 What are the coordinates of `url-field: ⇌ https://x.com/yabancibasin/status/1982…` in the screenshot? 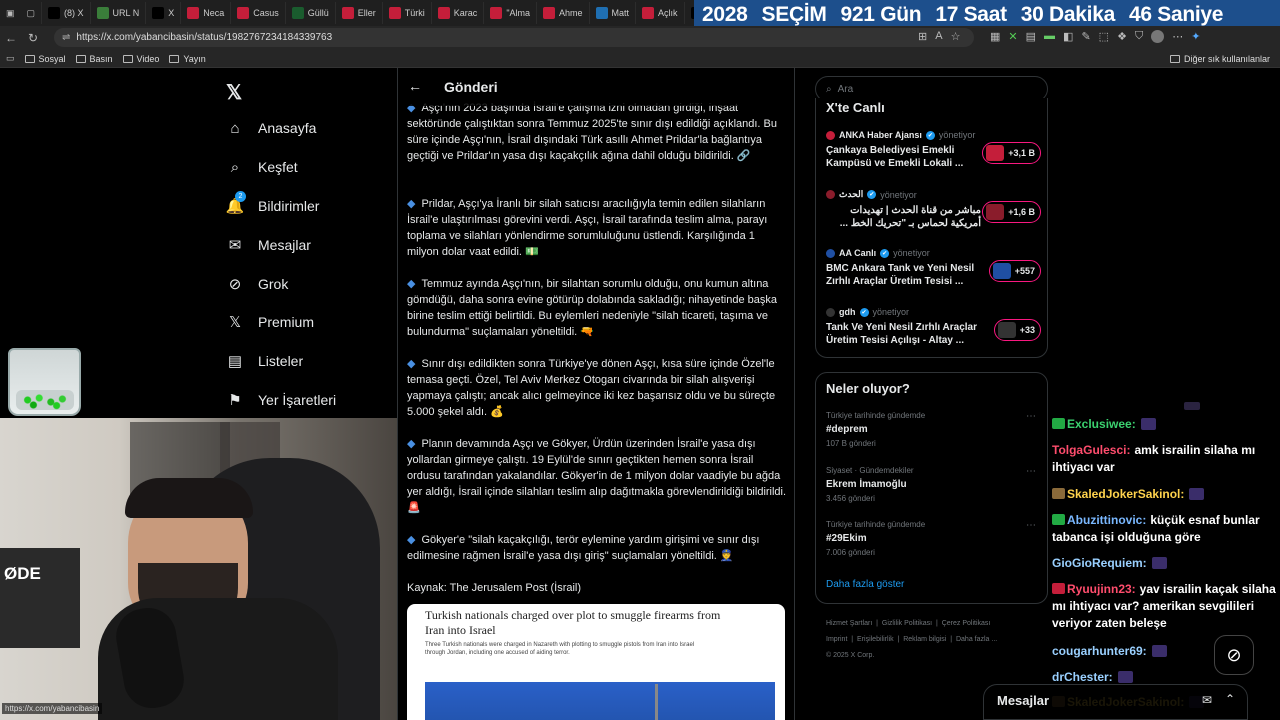 It's located at (514, 37).